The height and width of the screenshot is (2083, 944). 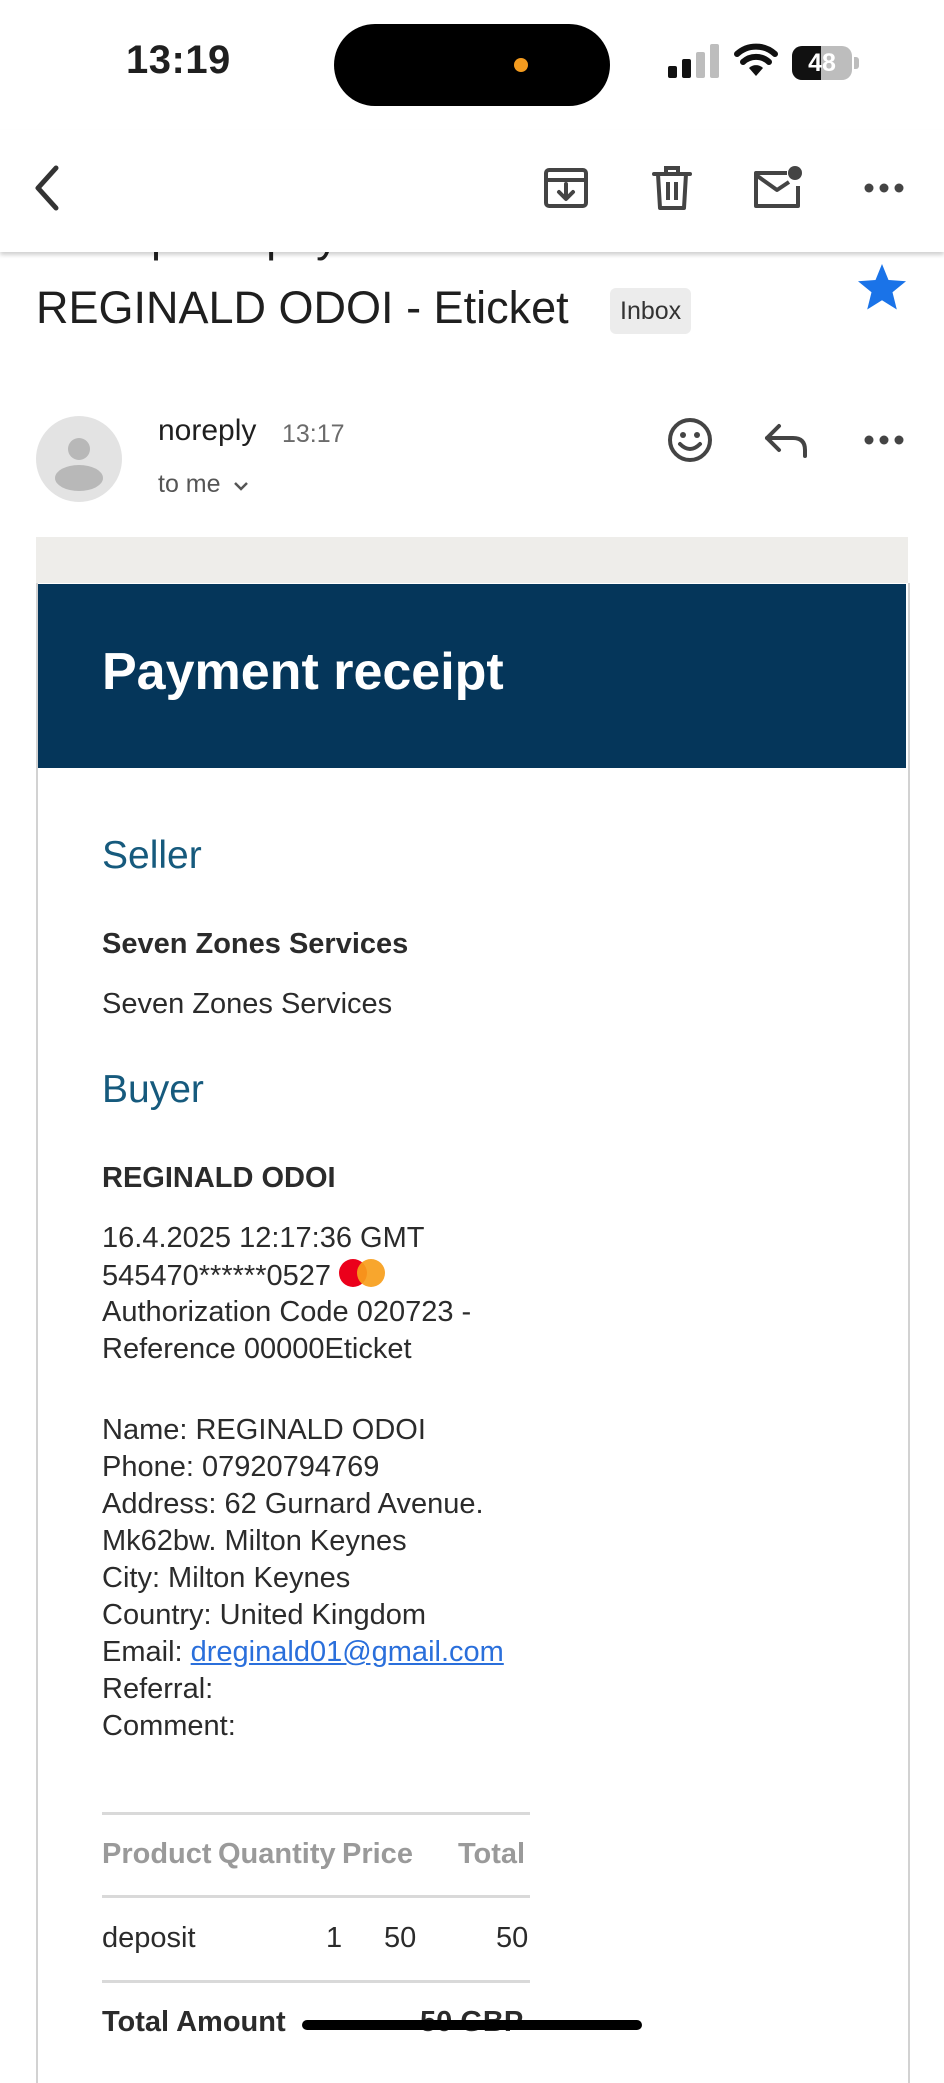 I want to click on buyer-name-line: Name: REGINALD ODOI, so click(x=264, y=1430).